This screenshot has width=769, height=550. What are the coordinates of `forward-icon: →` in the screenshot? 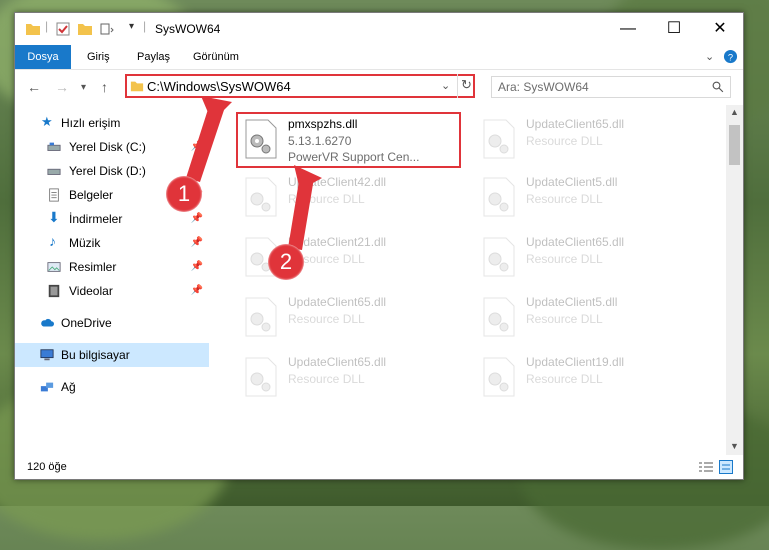 It's located at (62, 87).